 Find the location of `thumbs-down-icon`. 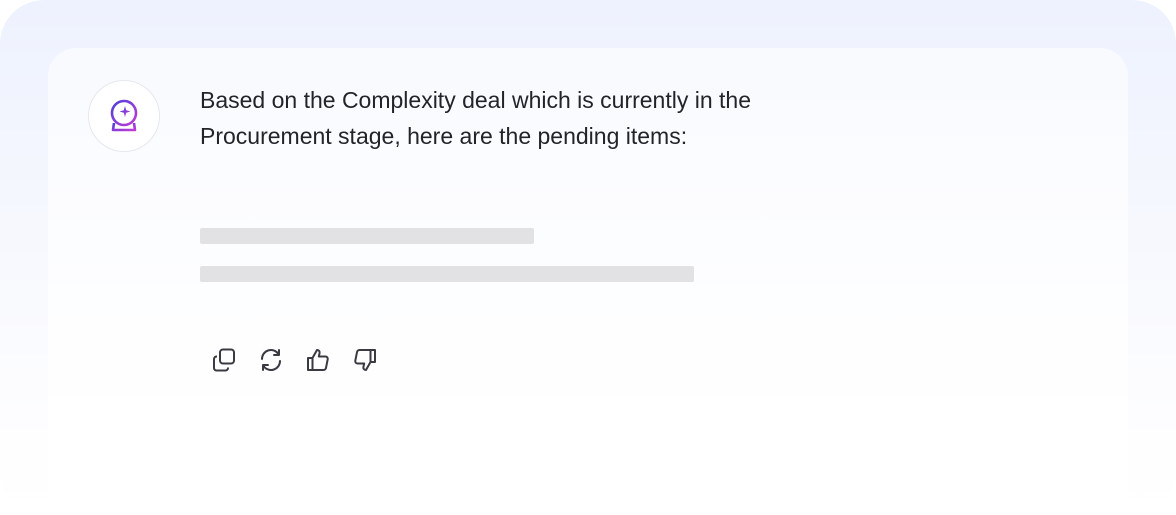

thumbs-down-icon is located at coordinates (364, 360).